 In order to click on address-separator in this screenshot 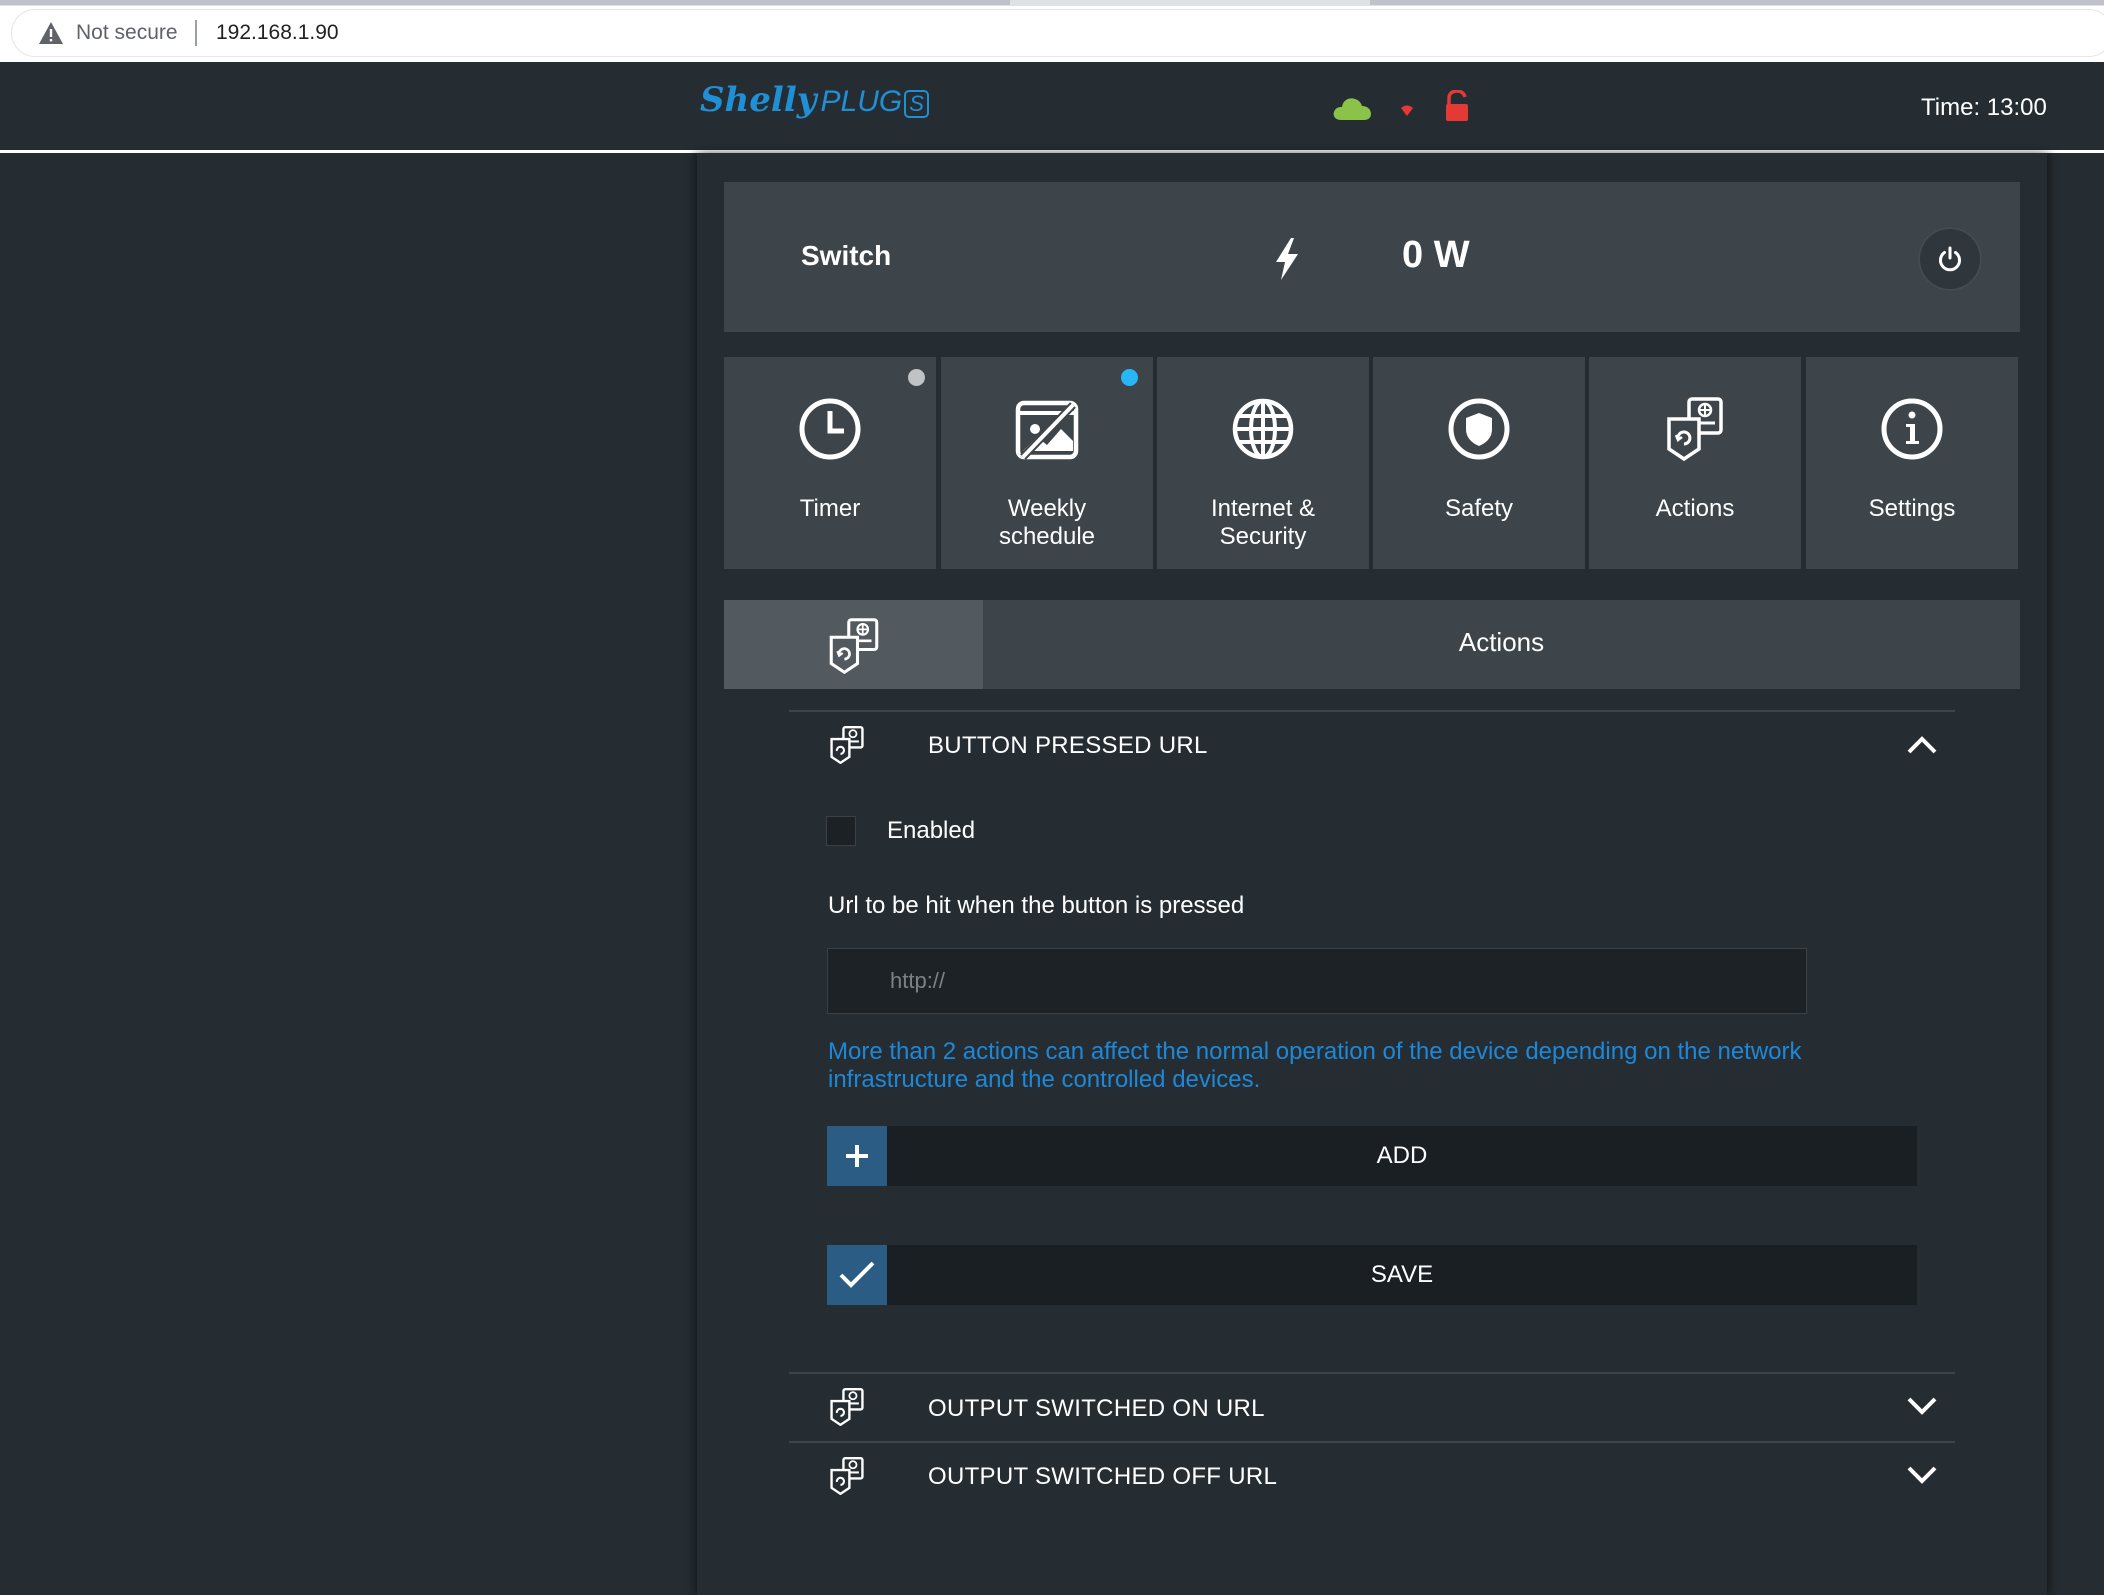, I will do `click(196, 33)`.